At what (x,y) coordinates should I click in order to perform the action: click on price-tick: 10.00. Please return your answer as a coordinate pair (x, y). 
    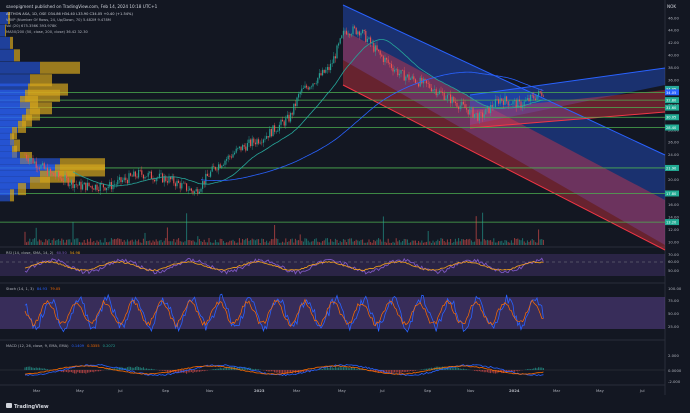
    Looking at the image, I should click on (673, 241).